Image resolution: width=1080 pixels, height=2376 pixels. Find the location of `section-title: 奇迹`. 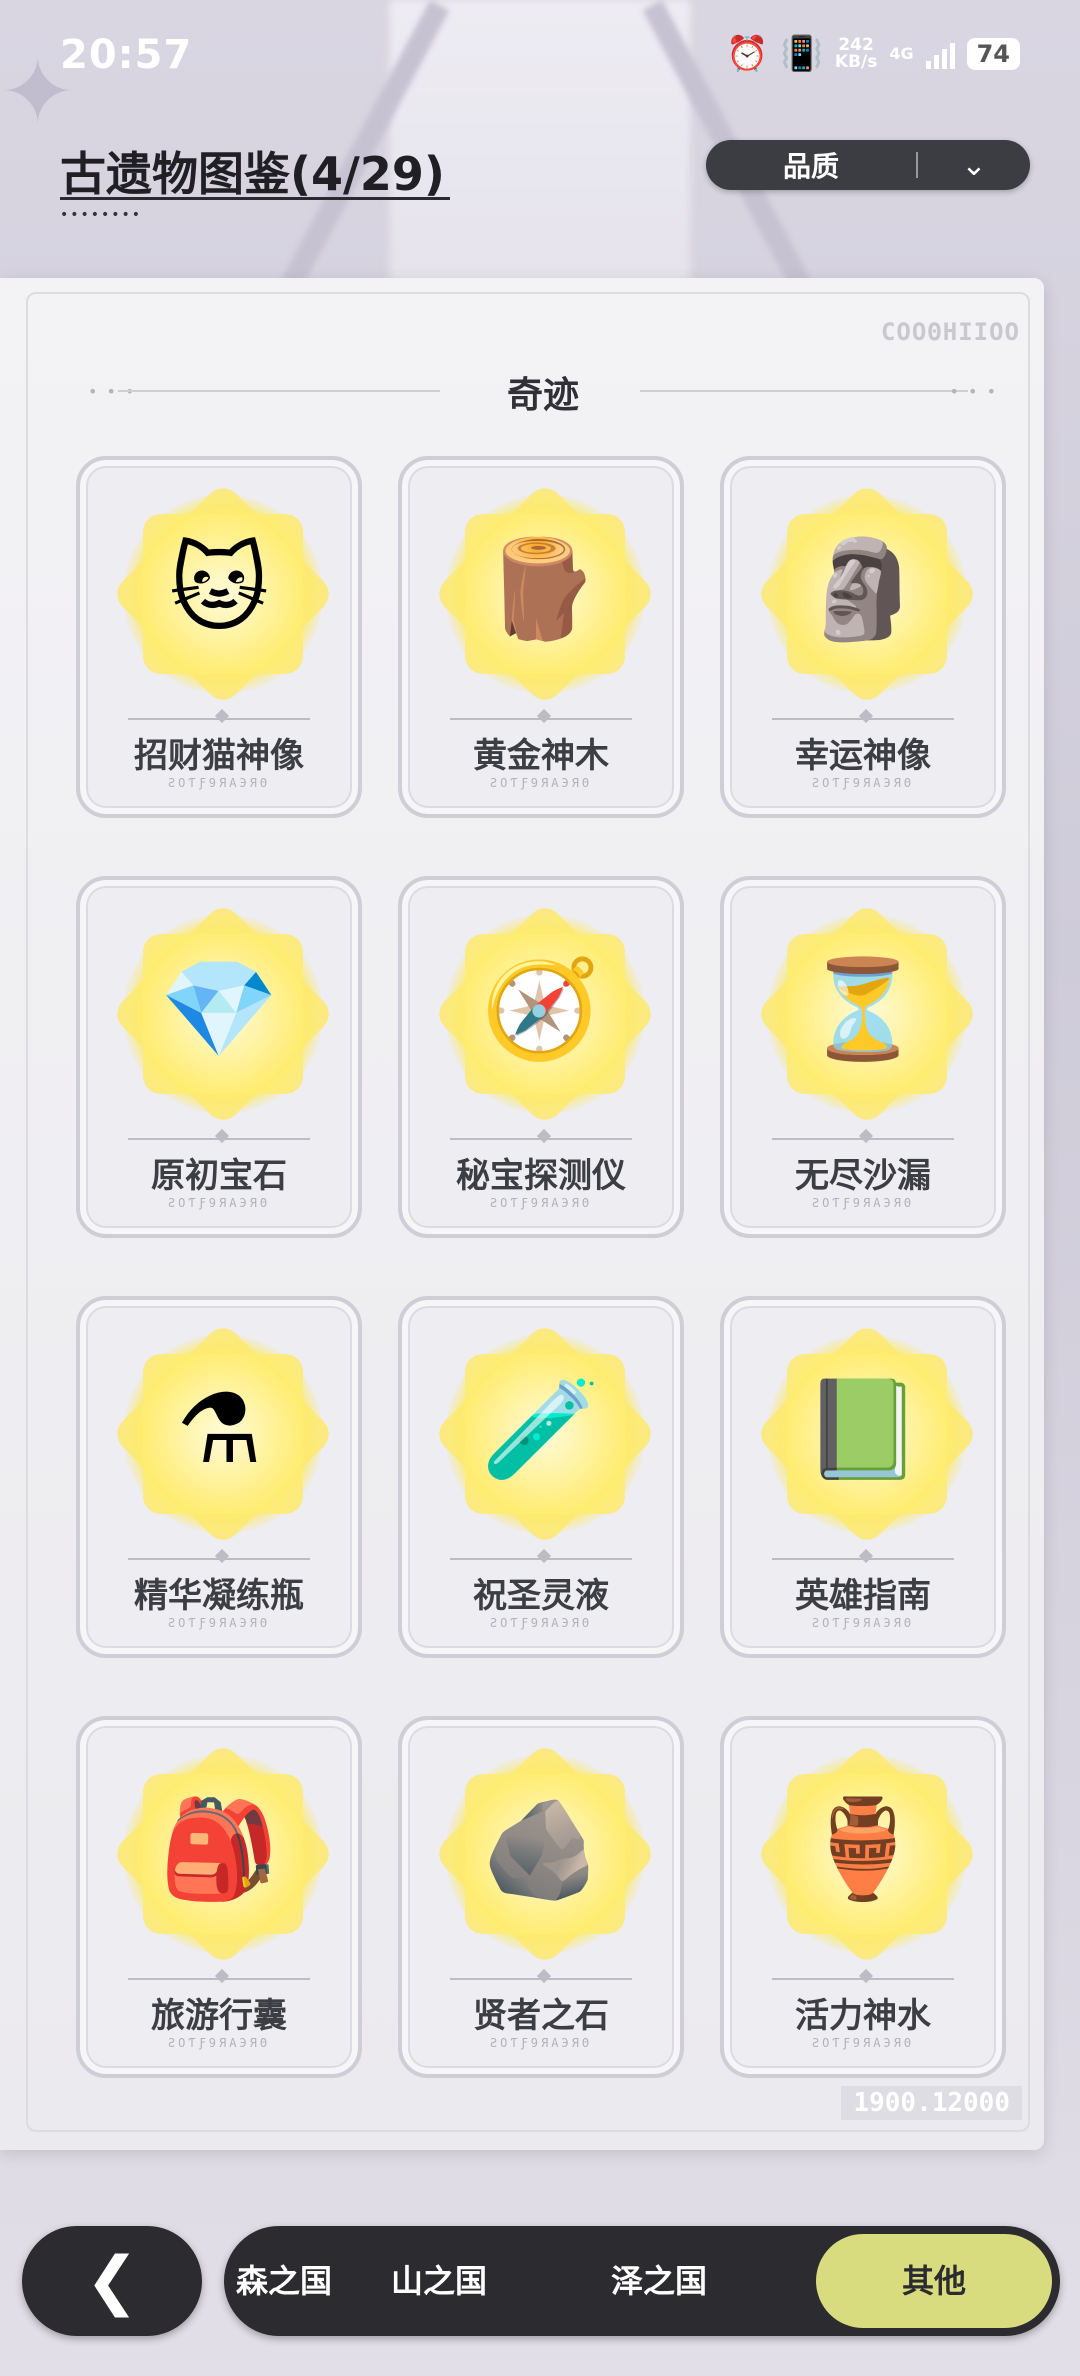

section-title: 奇迹 is located at coordinates (542, 395).